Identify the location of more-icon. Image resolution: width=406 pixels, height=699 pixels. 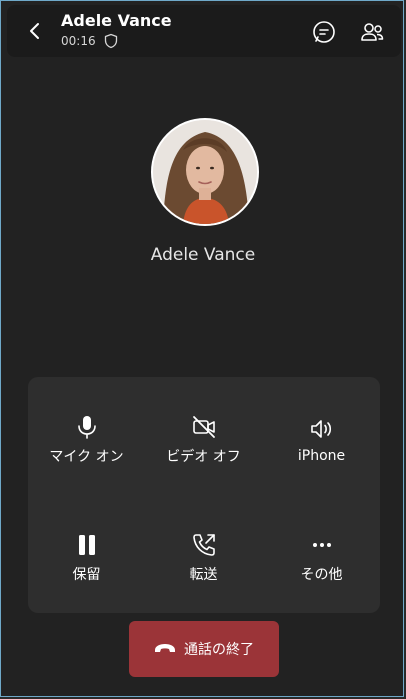
(321, 545).